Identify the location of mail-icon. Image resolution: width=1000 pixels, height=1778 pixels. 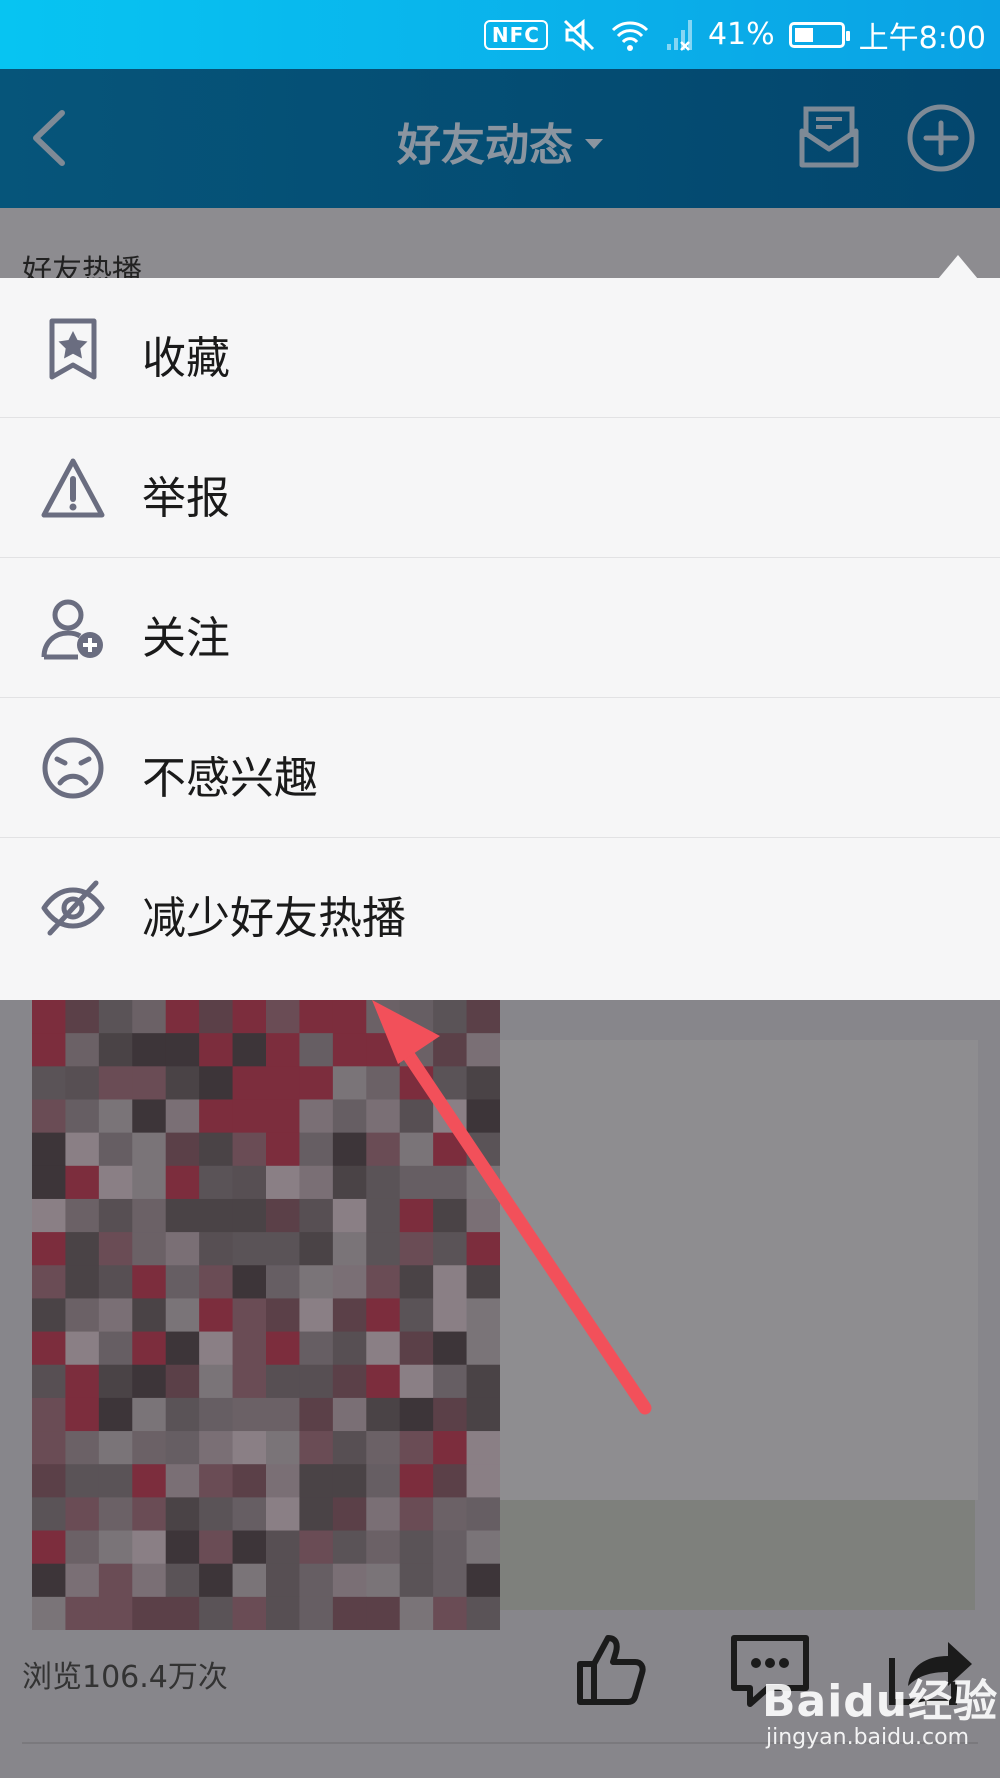
(829, 138).